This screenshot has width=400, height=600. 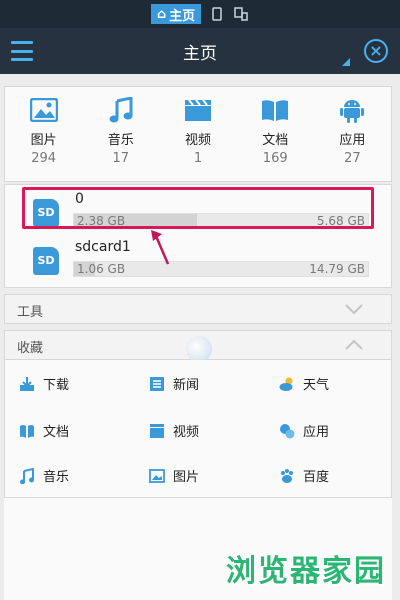 I want to click on drive-name: sdcard1, so click(x=103, y=247).